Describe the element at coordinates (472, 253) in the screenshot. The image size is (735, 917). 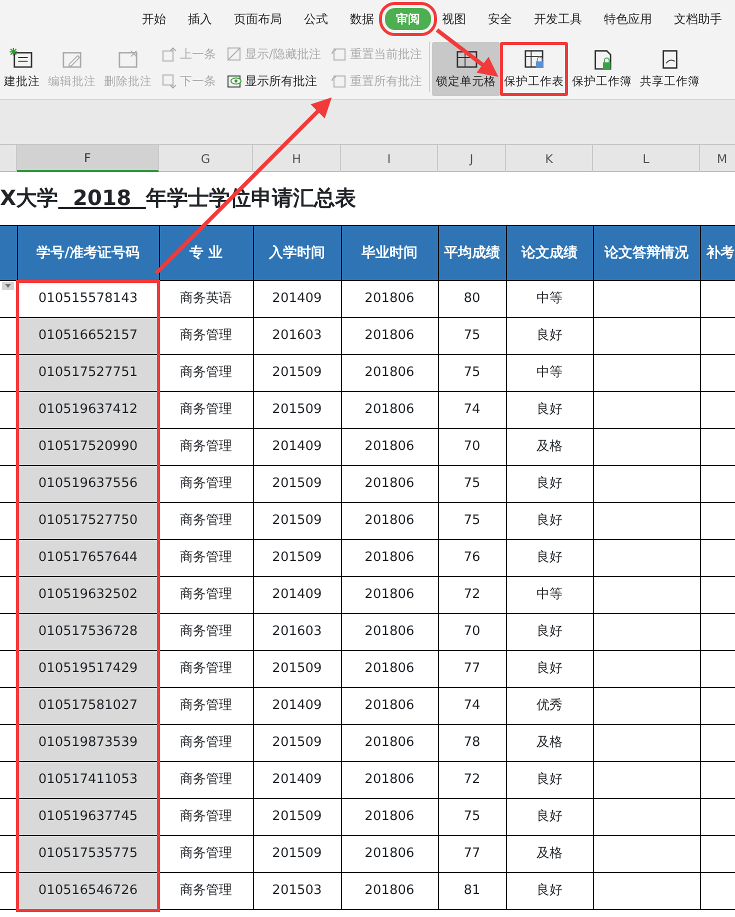
I see `column-heading: 平均成绩` at that location.